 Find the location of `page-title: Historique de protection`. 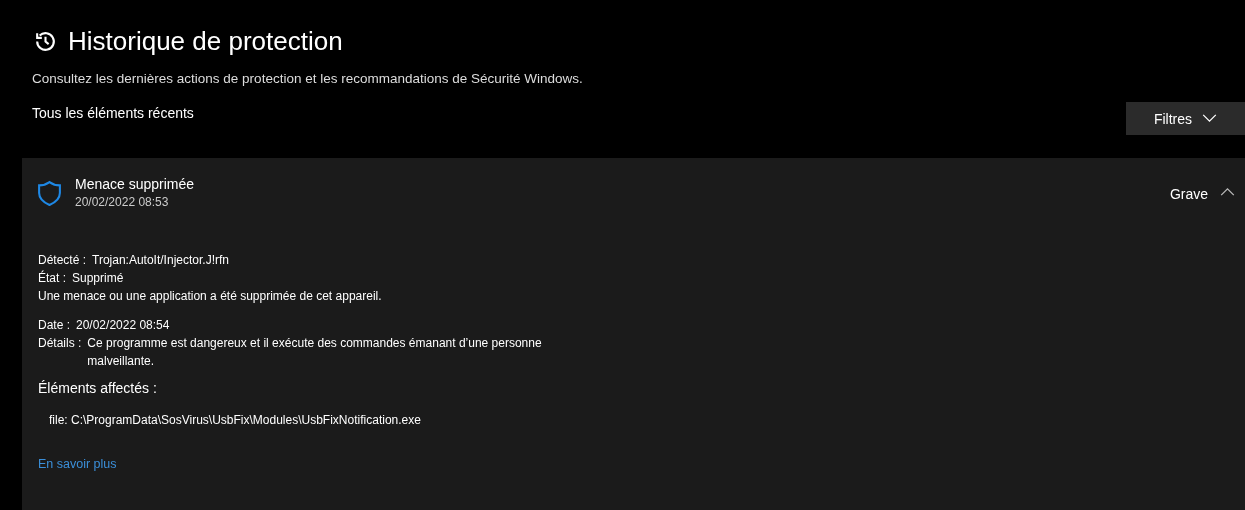

page-title: Historique de protection is located at coordinates (205, 41).